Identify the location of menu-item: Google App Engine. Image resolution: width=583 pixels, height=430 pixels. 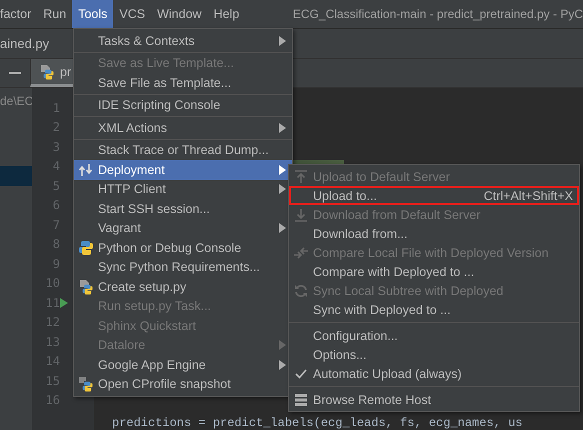
(183, 364).